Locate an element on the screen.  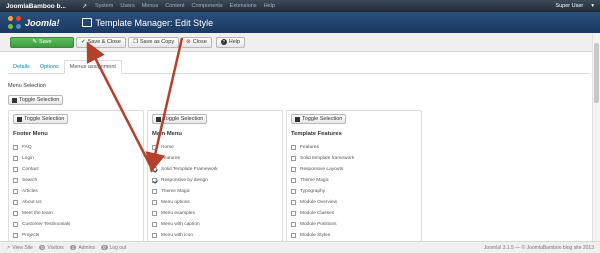
menu-item-row: Menu examples is located at coordinates (215, 213).